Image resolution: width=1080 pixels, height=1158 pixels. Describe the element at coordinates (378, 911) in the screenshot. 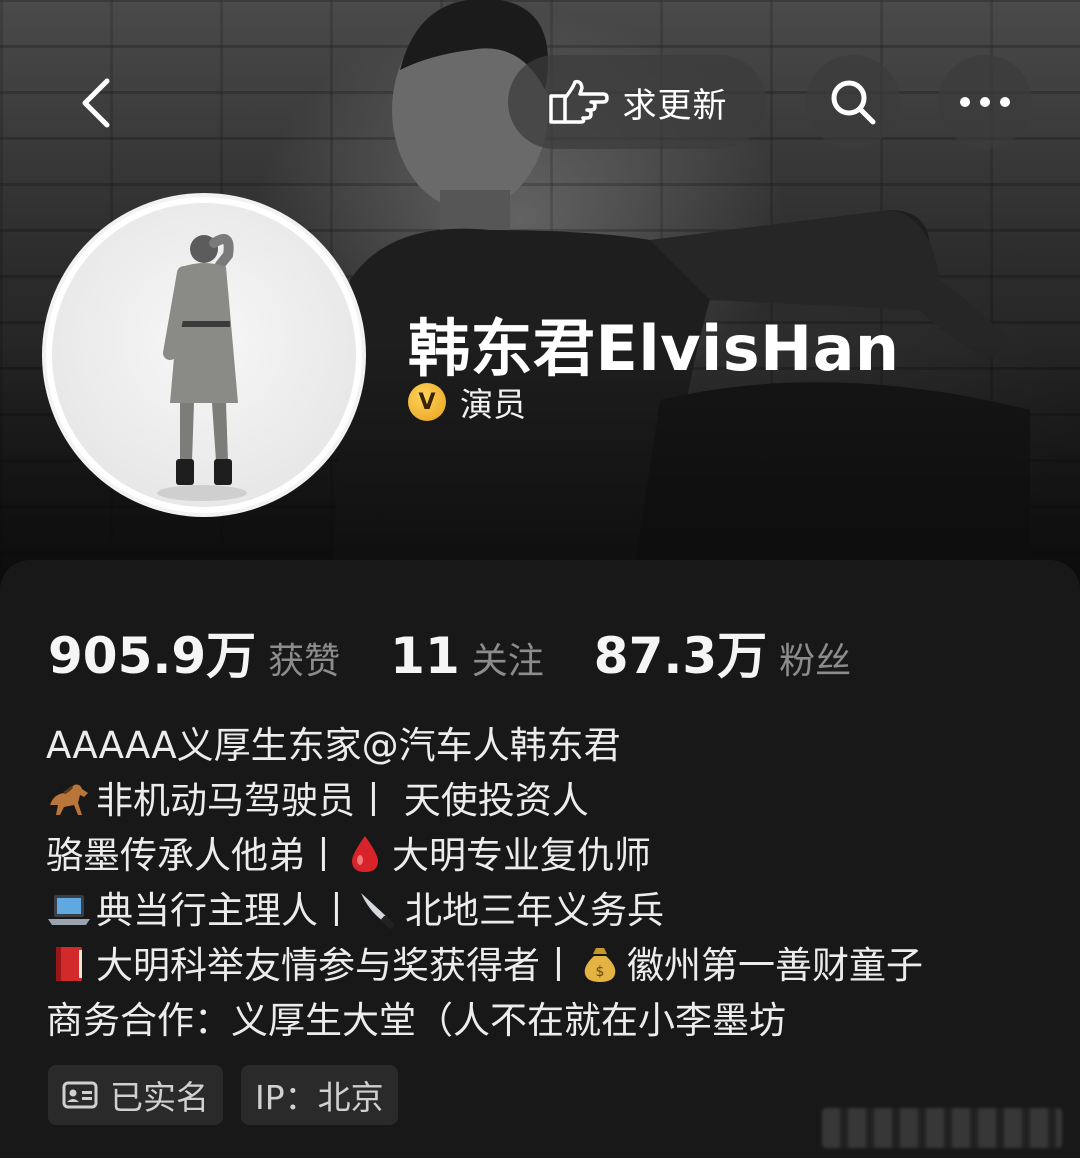

I see `knife-emoji-icon` at that location.